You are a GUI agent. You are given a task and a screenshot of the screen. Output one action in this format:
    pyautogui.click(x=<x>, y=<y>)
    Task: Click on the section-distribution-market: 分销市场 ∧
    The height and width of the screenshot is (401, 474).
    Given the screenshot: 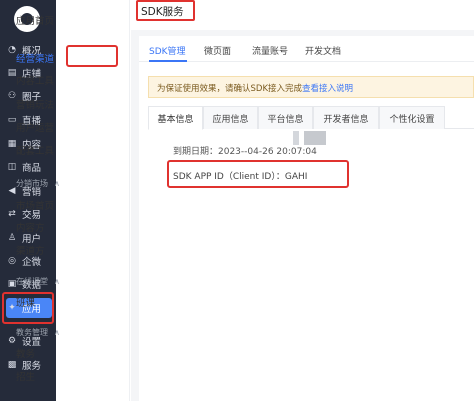 What is the action you would take?
    pyautogui.click(x=38, y=183)
    